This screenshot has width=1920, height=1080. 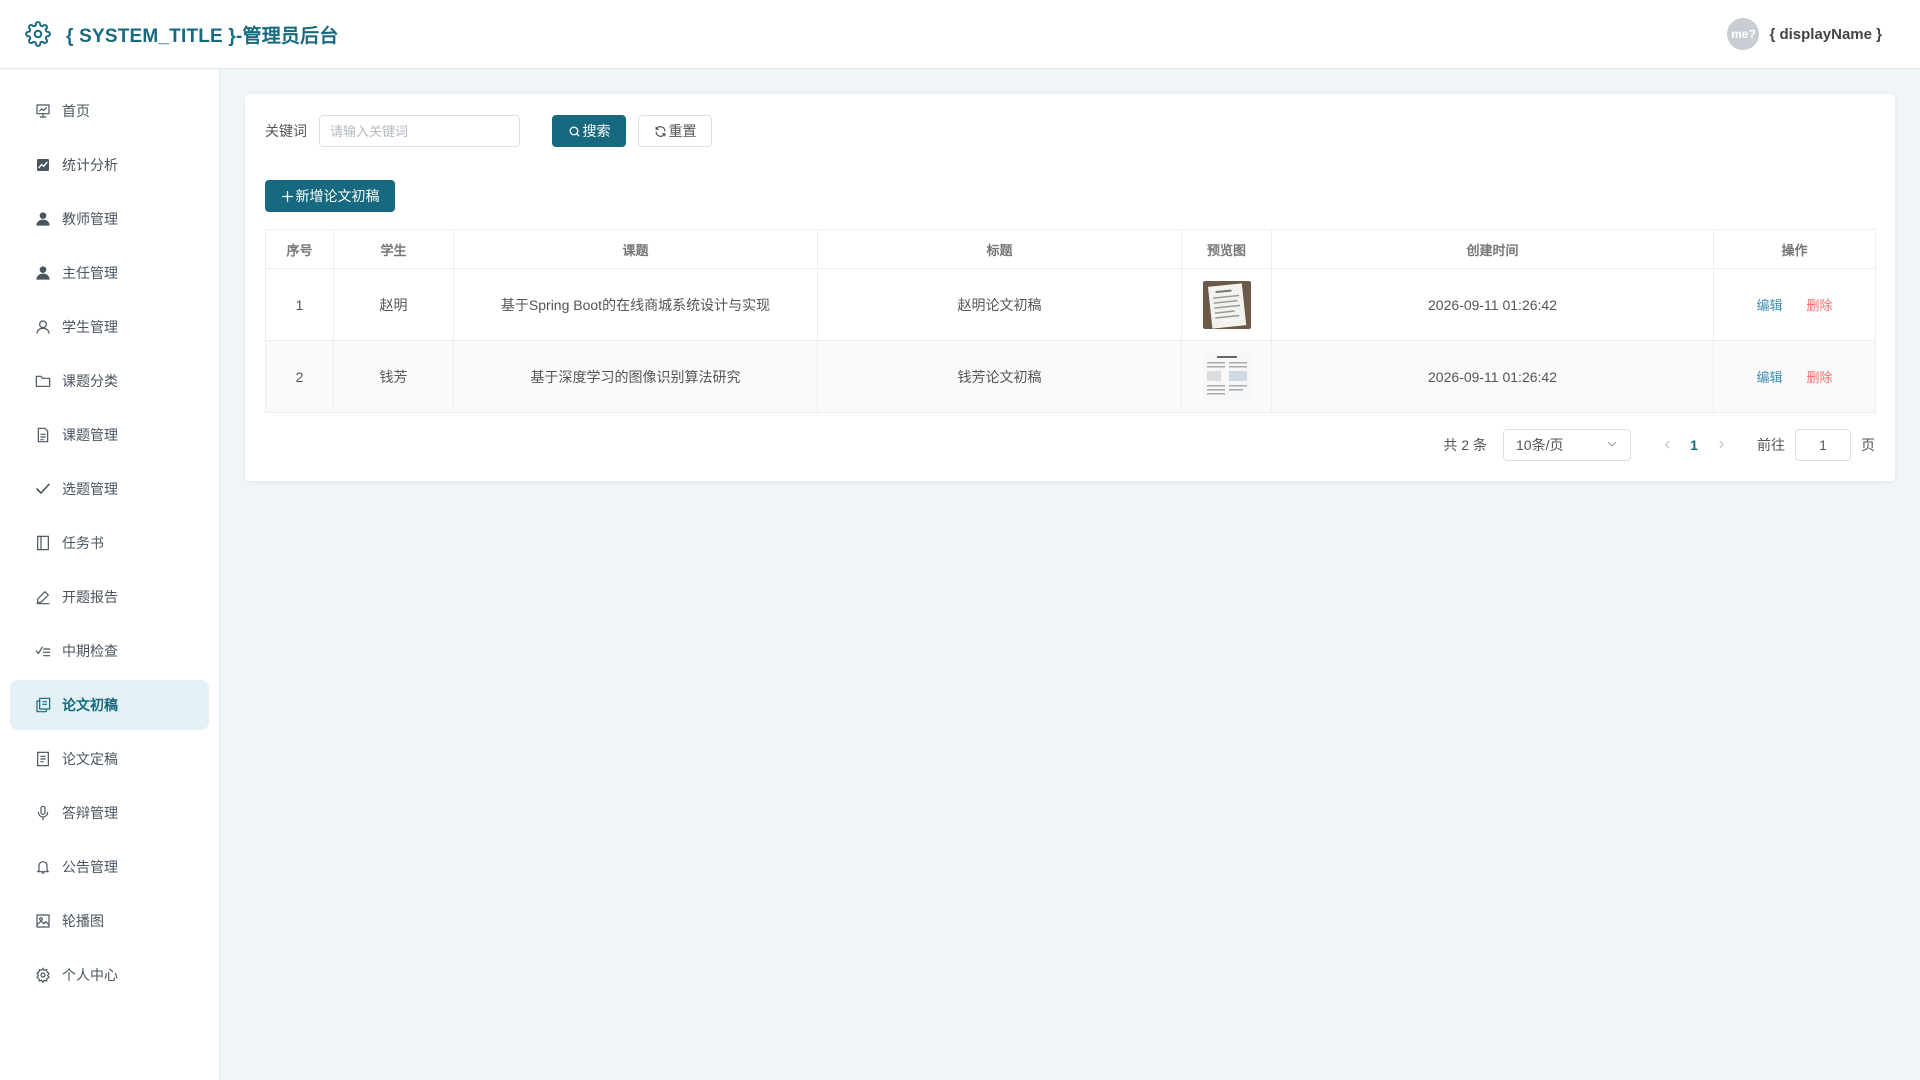 What do you see at coordinates (109, 705) in the screenshot?
I see `sidebar-item-thesis-draft: 论文初稿` at bounding box center [109, 705].